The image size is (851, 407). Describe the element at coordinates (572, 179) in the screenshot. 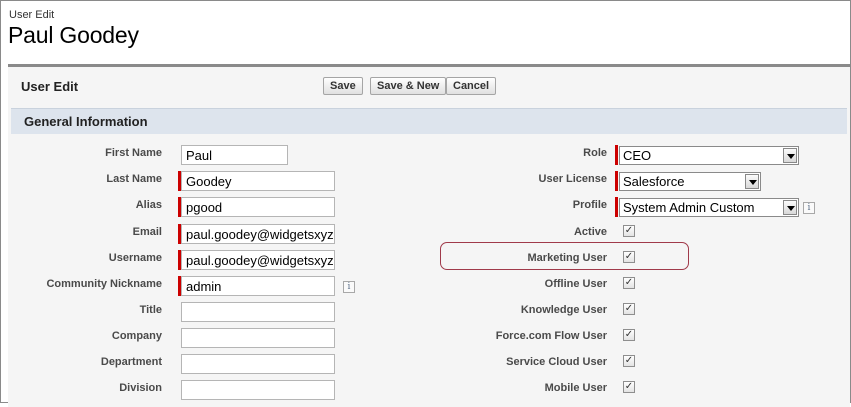

I see `user-license-label: User License` at that location.